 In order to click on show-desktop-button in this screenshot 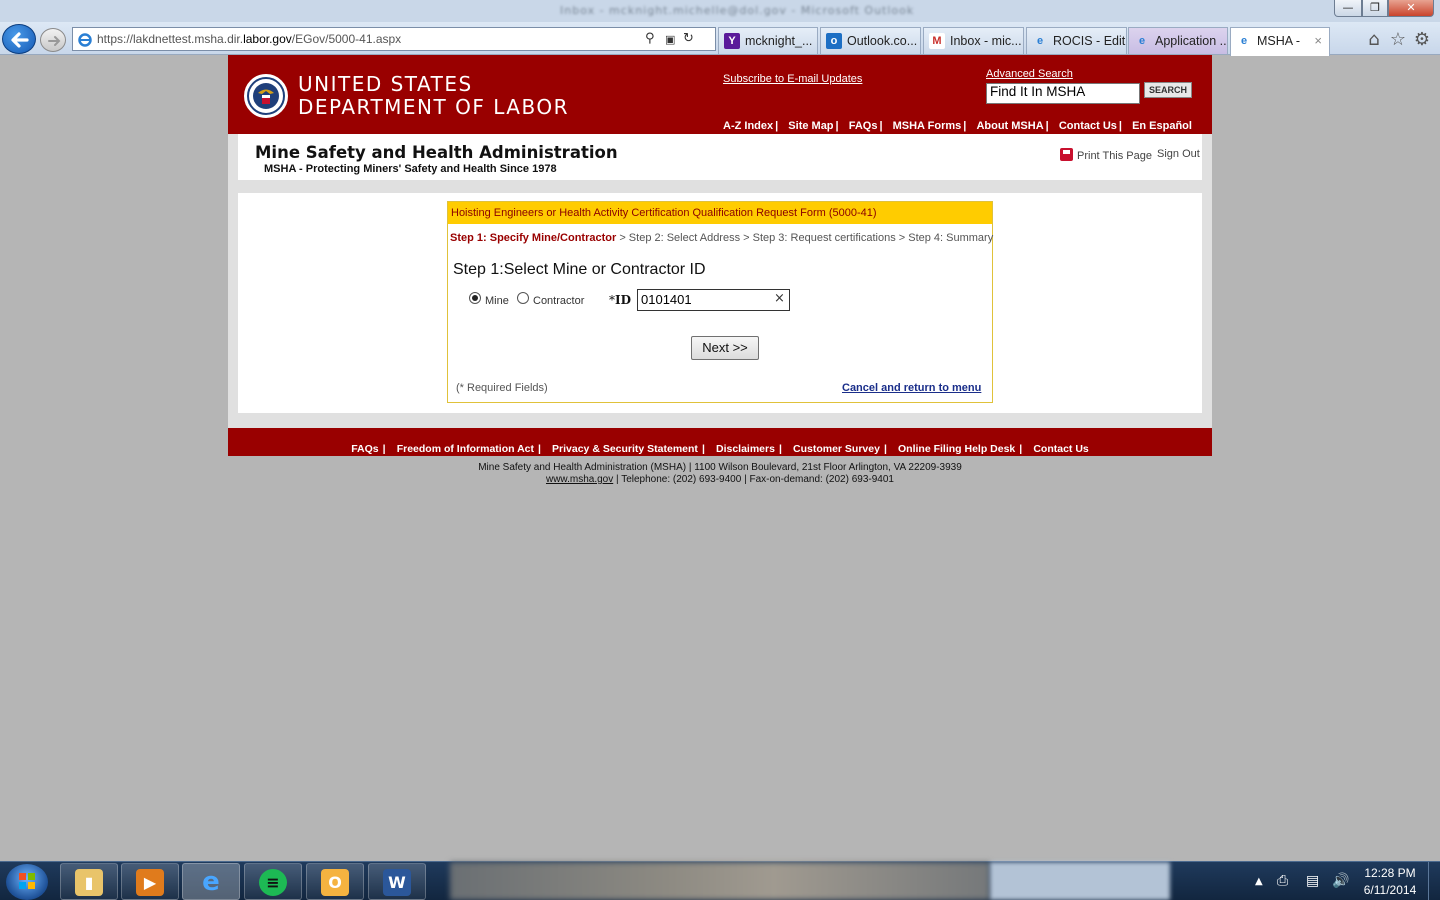, I will do `click(1434, 881)`.